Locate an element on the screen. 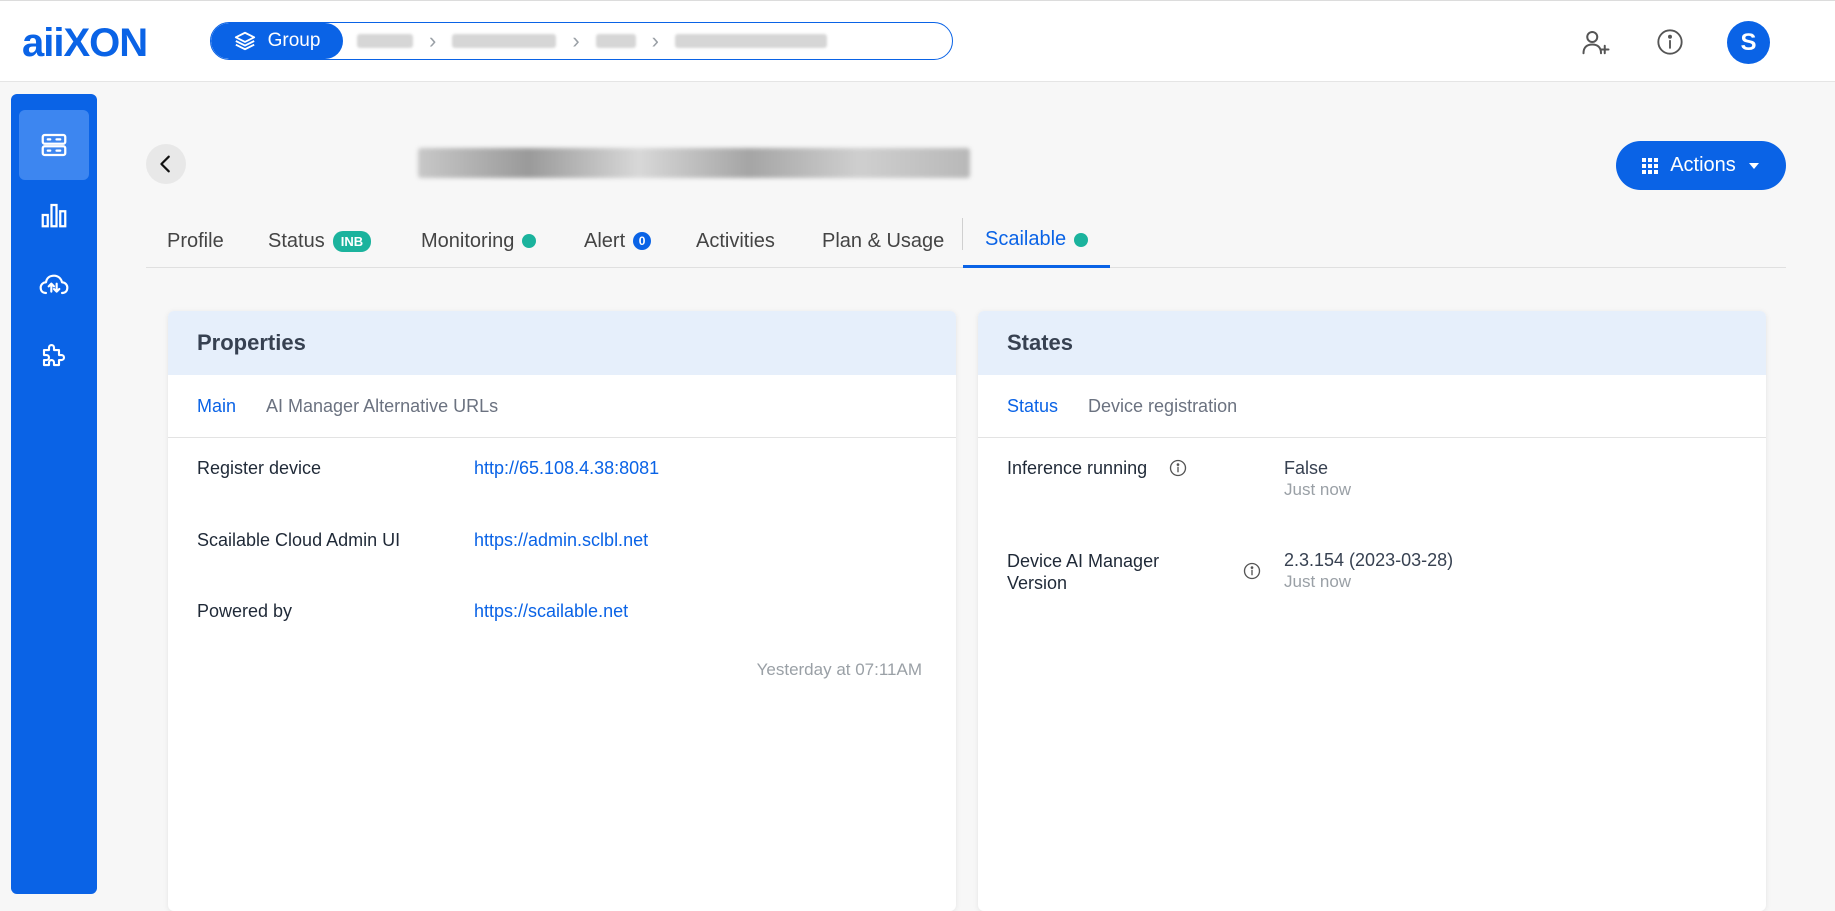 This screenshot has width=1835, height=911. status-badge: INB is located at coordinates (352, 241).